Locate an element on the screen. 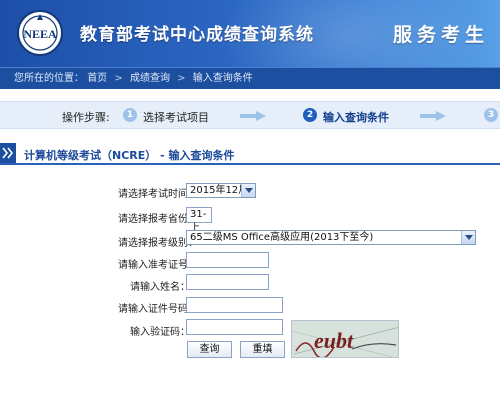  breadcrumb-home-link: 首页 is located at coordinates (97, 78).